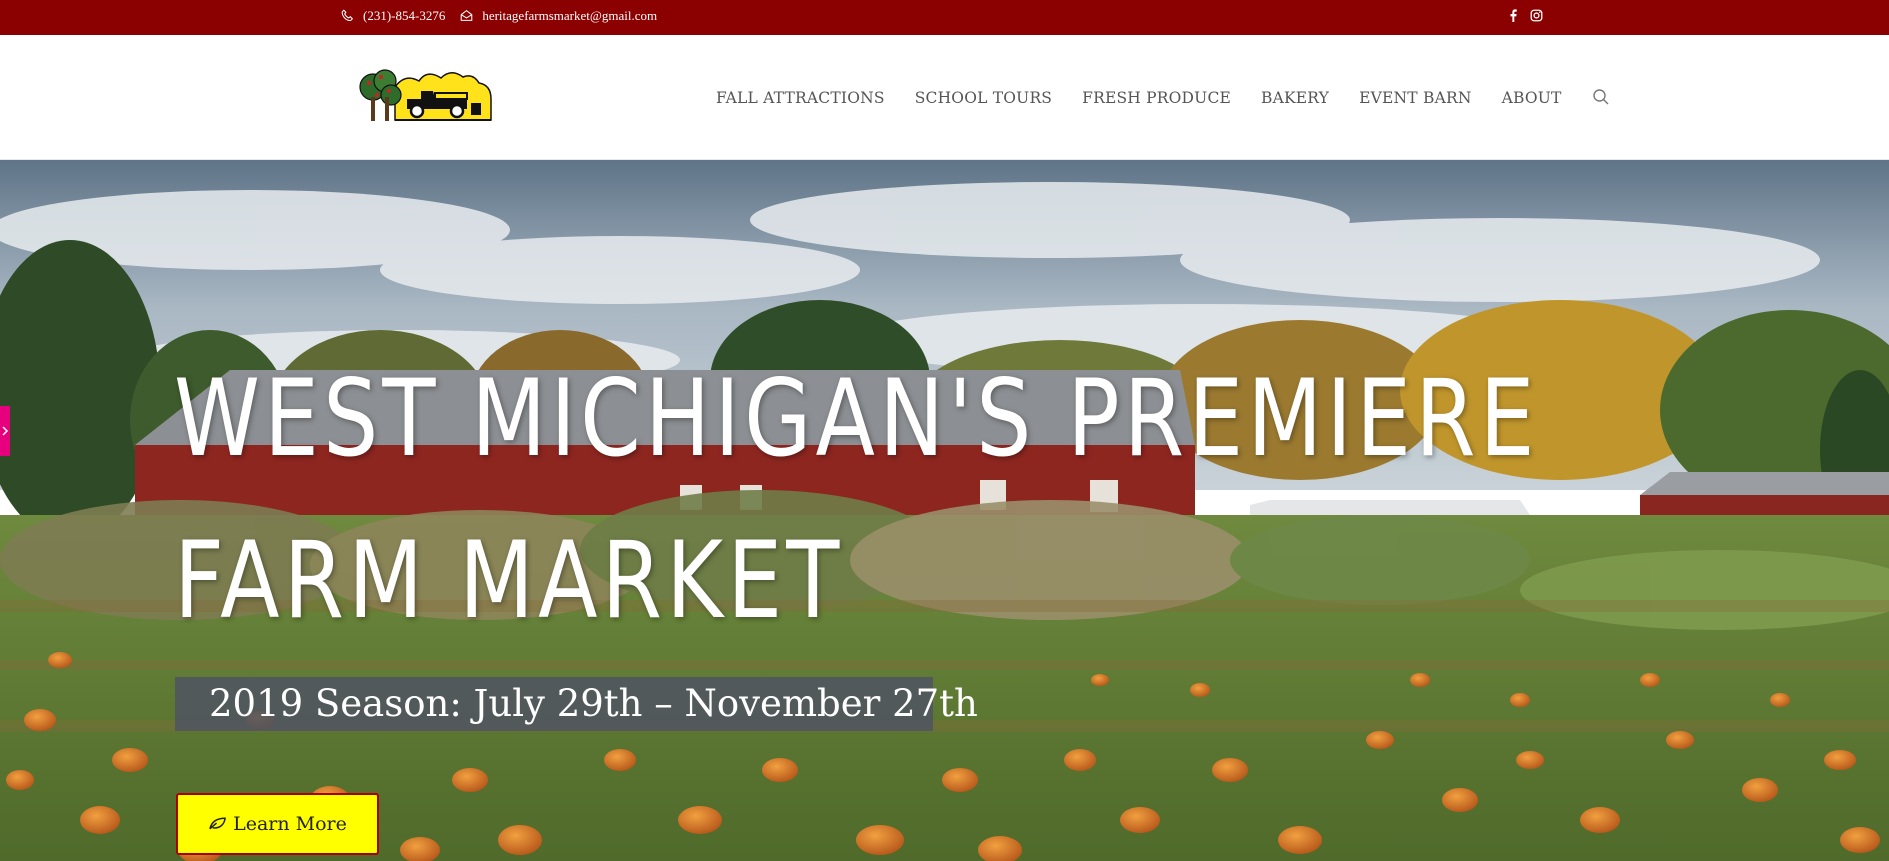 The image size is (1889, 861). I want to click on chevron-right-icon, so click(5, 431).